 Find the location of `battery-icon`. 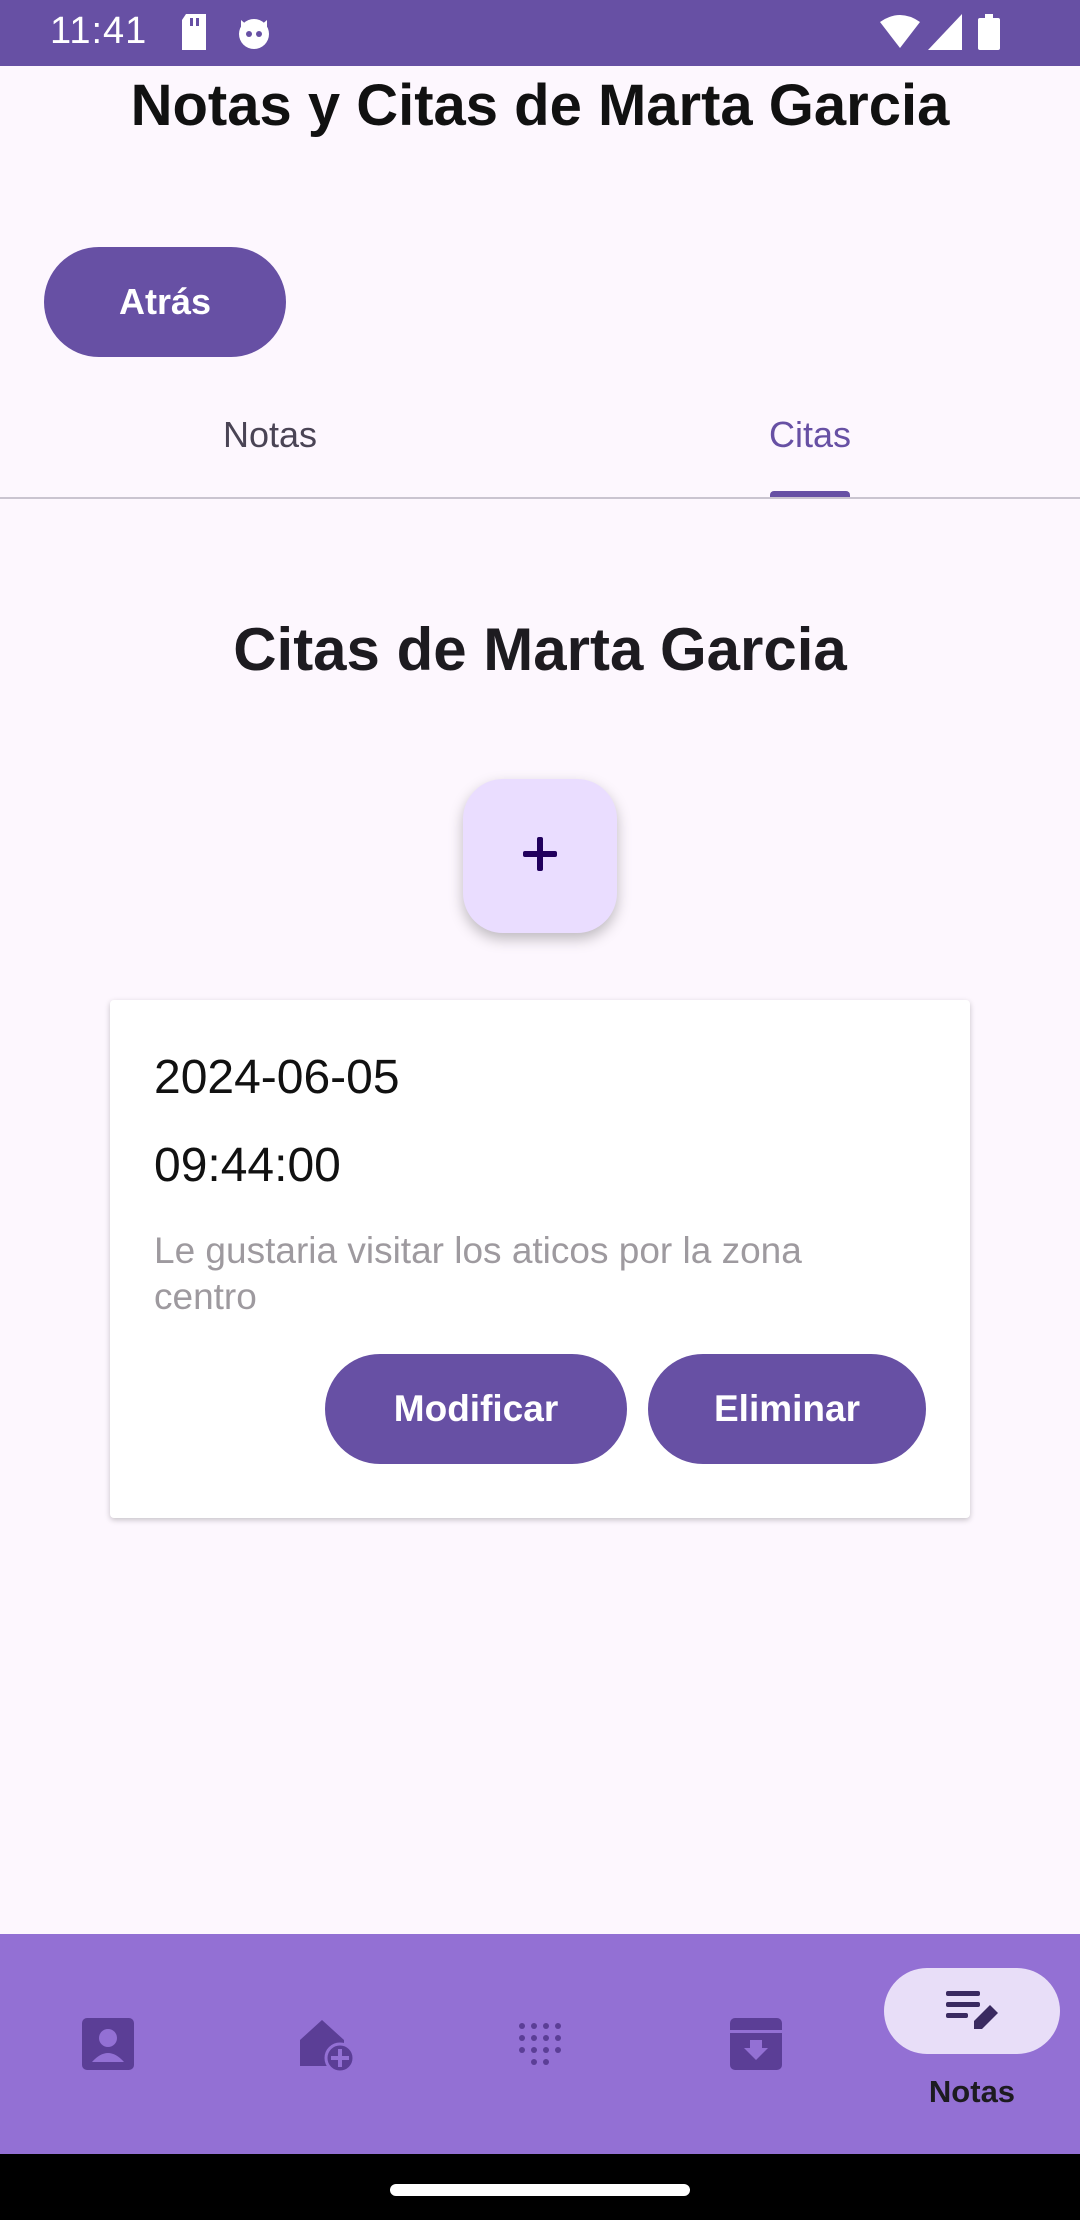

battery-icon is located at coordinates (989, 34).